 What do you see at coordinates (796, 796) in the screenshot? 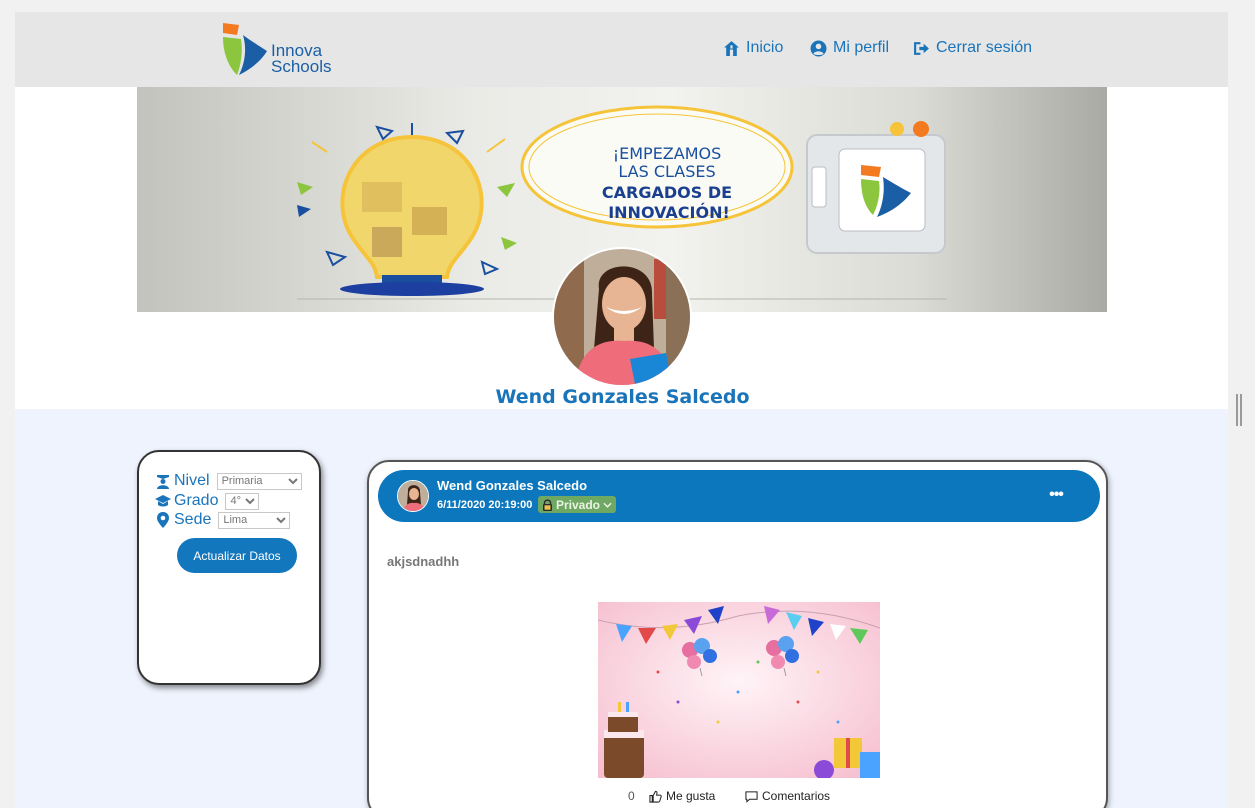
I see `comments-label: Comentarios` at bounding box center [796, 796].